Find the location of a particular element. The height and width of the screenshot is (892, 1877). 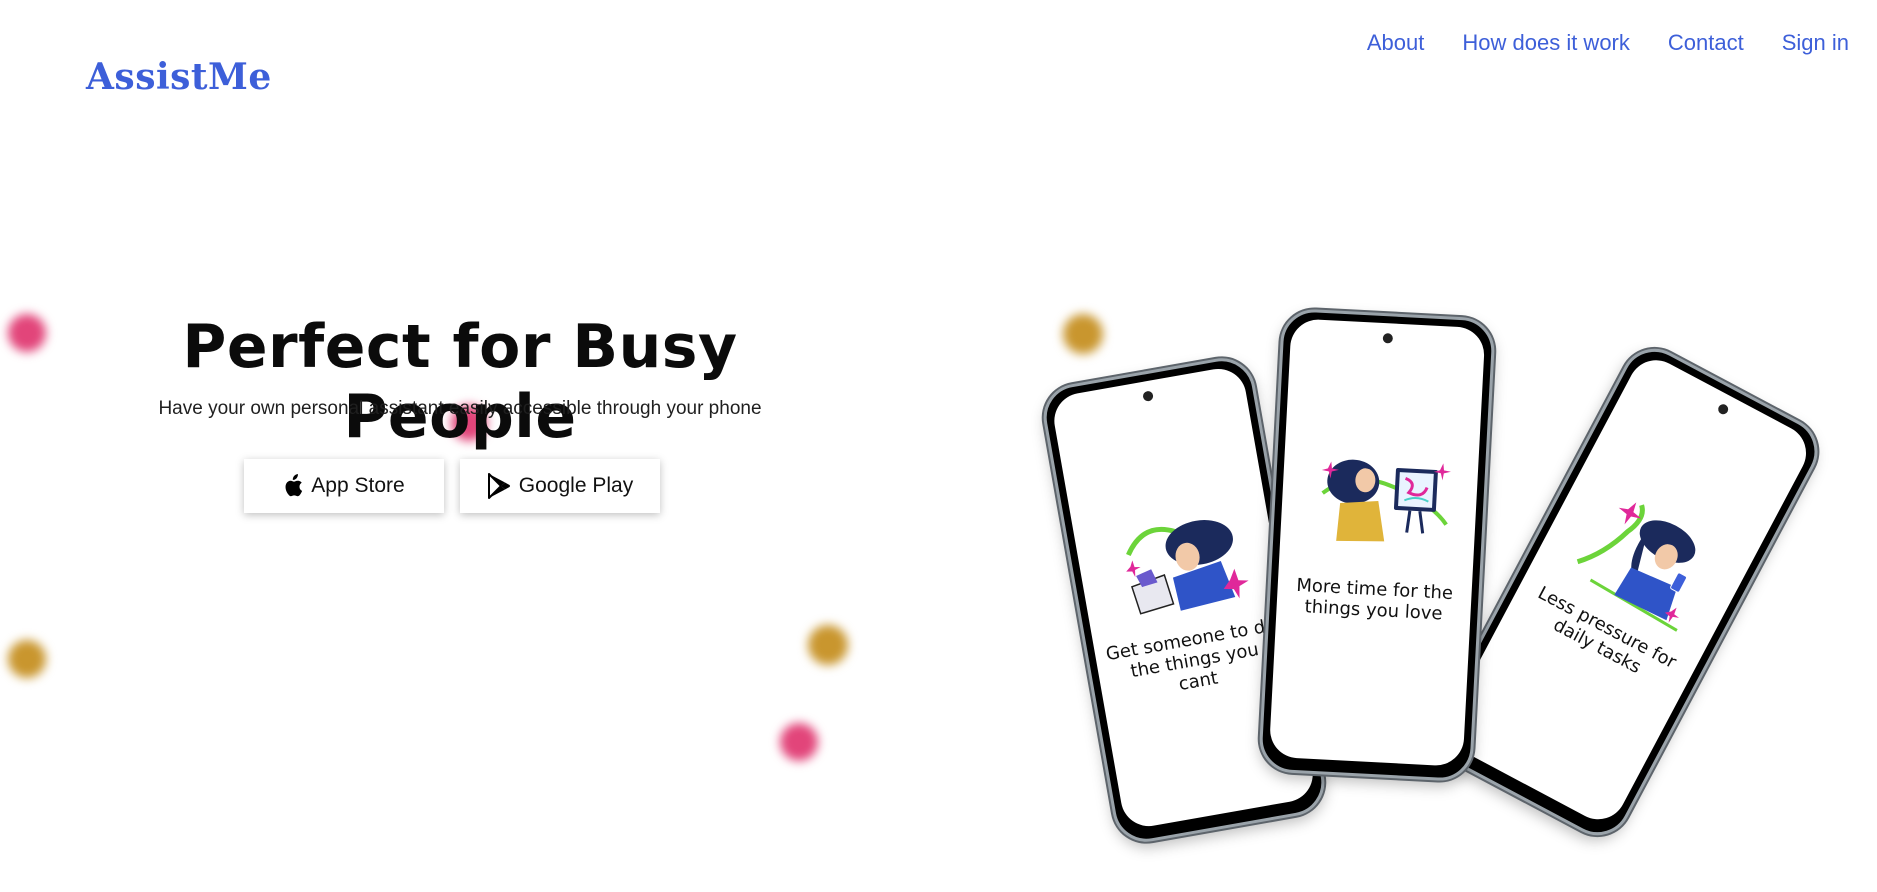

app-store-button: App Store is located at coordinates (344, 486).